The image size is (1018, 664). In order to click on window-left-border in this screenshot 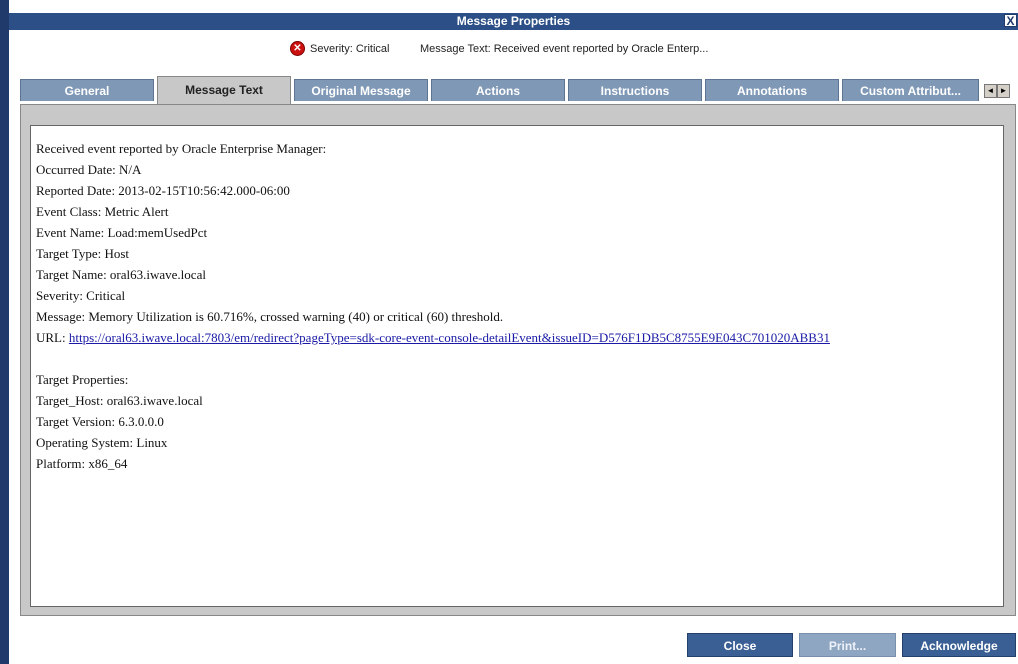, I will do `click(4, 332)`.